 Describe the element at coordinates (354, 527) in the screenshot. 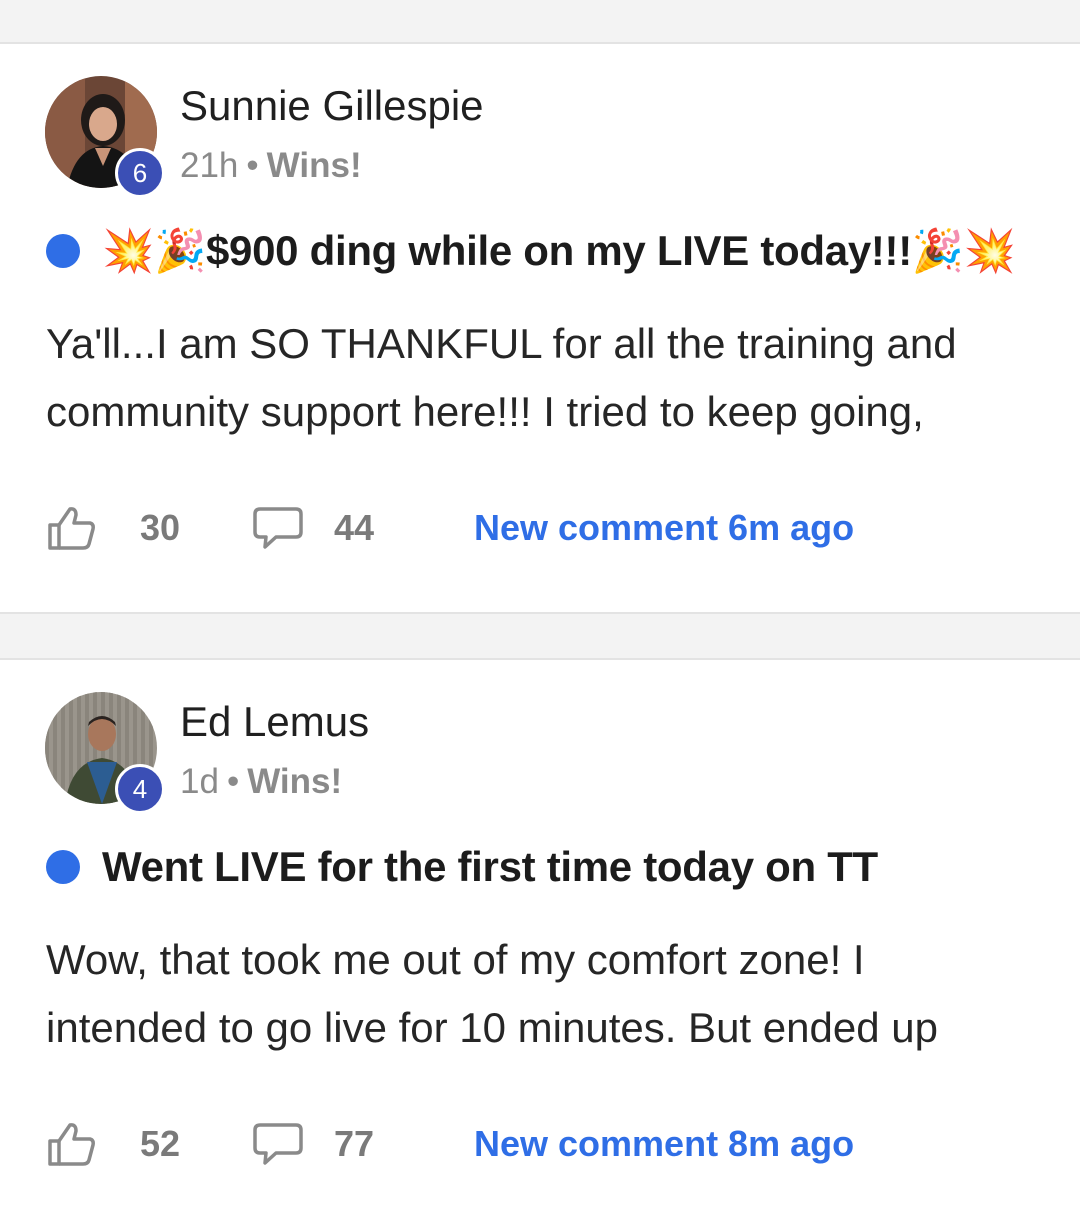

I see `comment-count: 44` at that location.